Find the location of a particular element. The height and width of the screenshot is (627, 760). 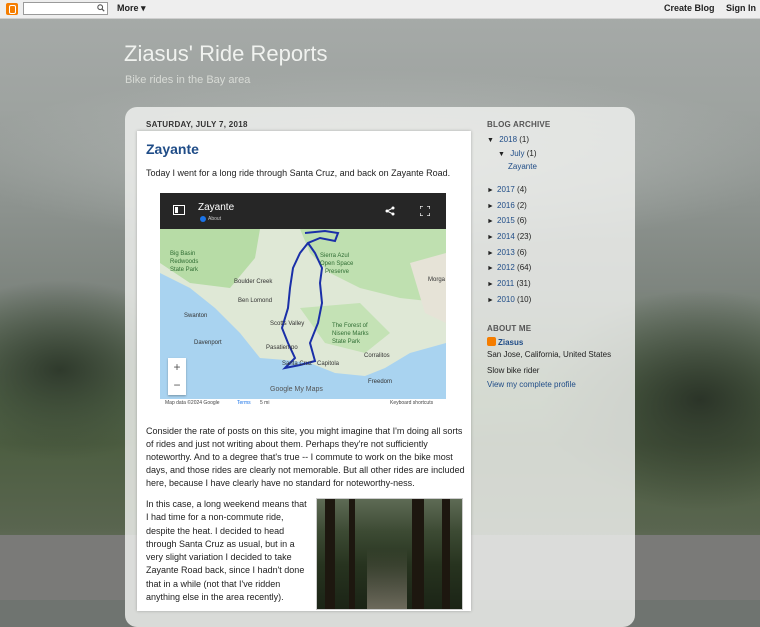

archive-year: ► 2013 (6) is located at coordinates (507, 252).